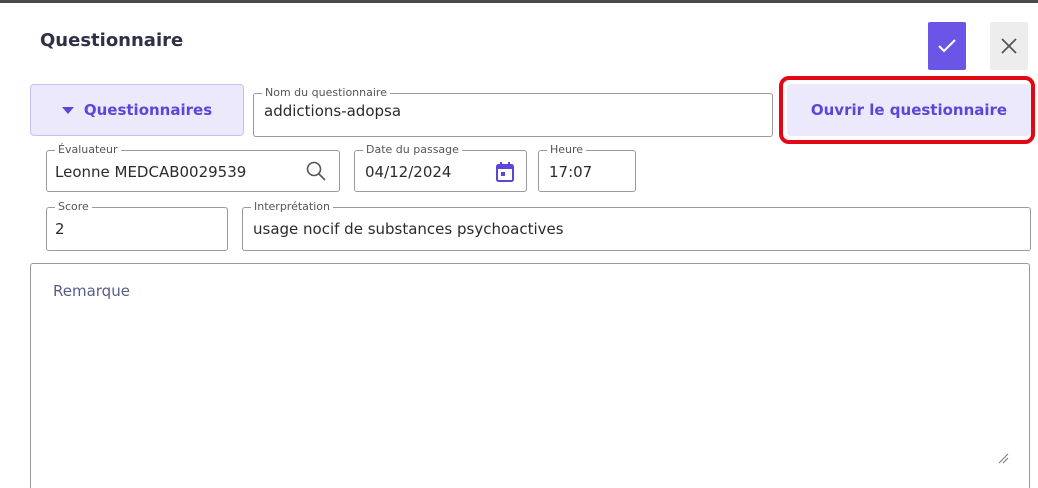  Describe the element at coordinates (91, 291) in the screenshot. I see `remarque-placeholder: Remarque` at that location.